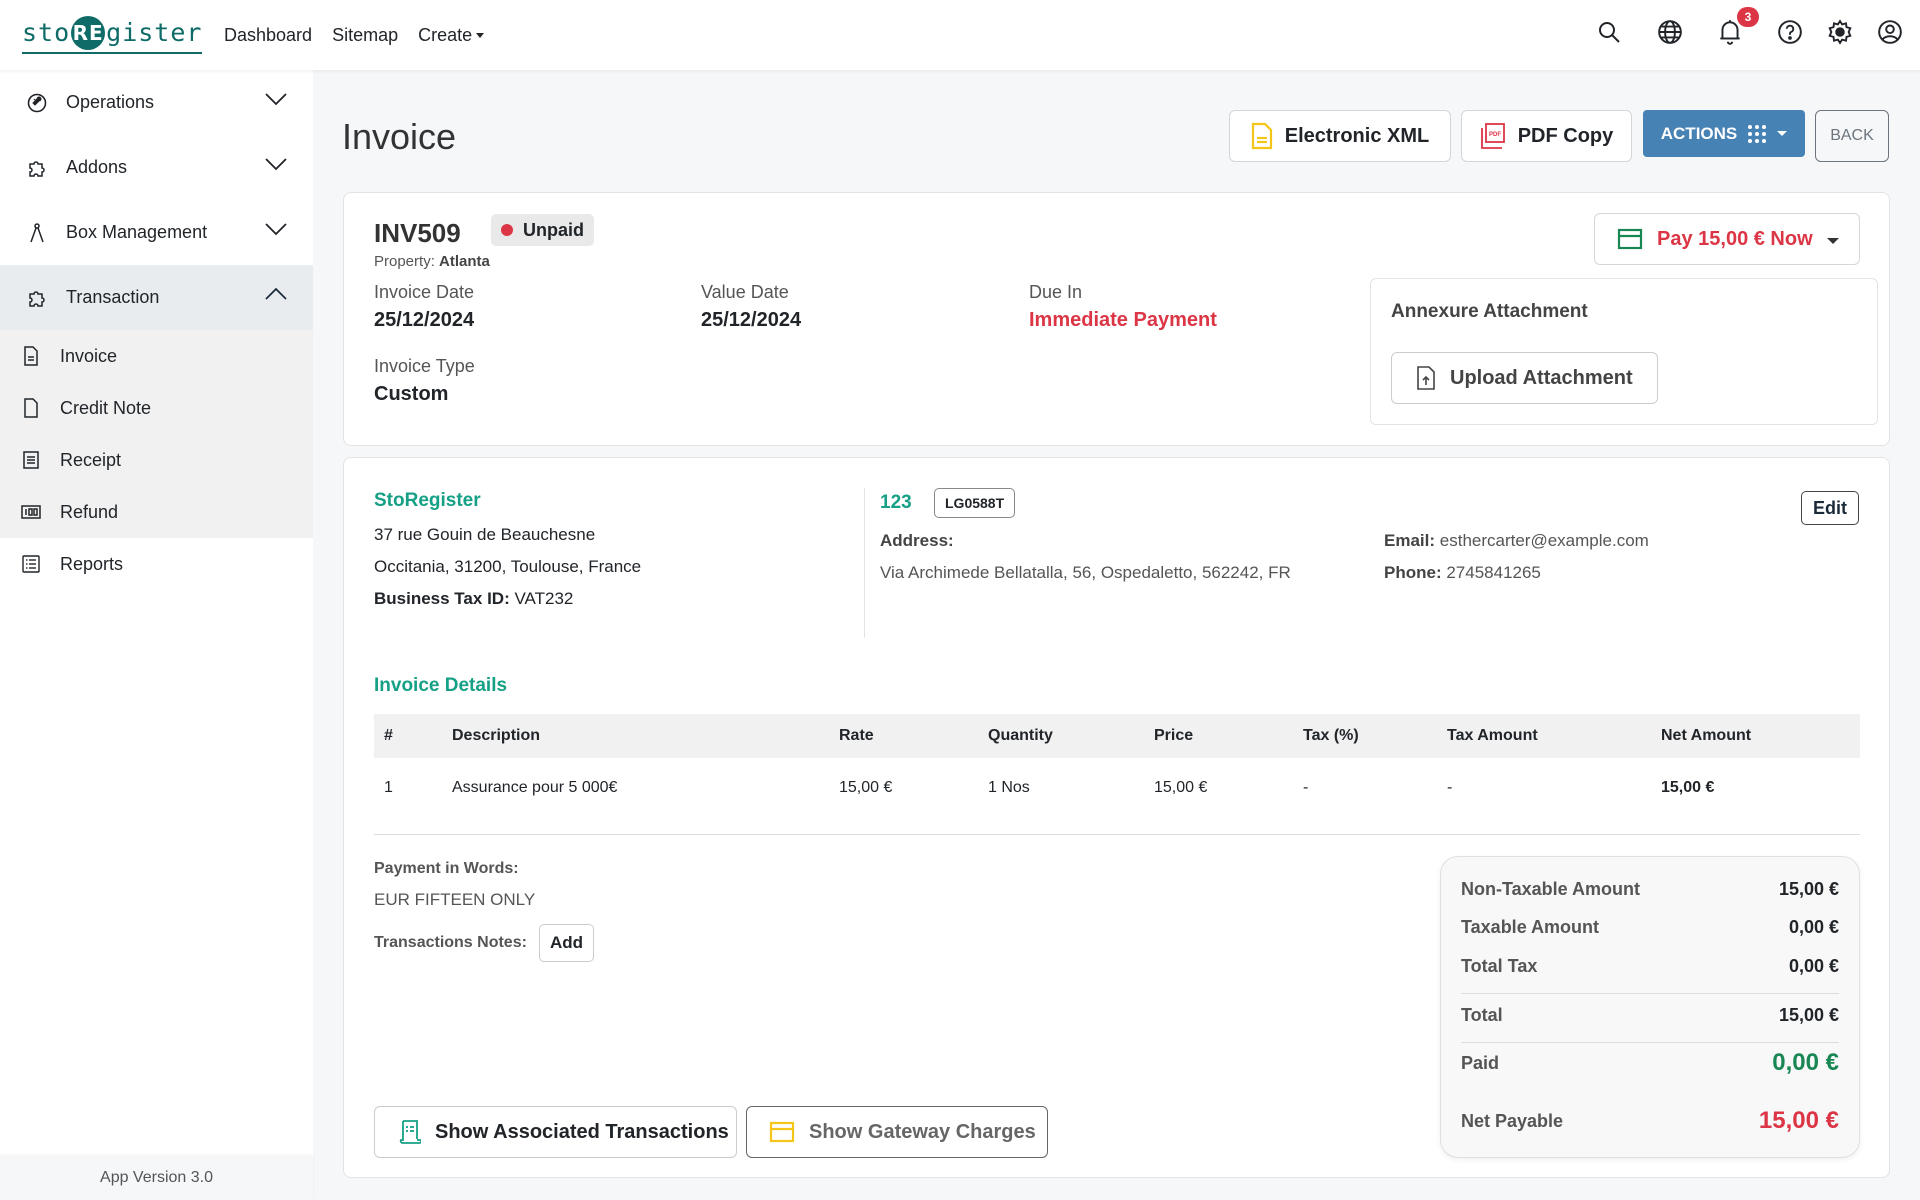 The image size is (1920, 1200). I want to click on upload-attachment-button: Upload Attachment, so click(1524, 378).